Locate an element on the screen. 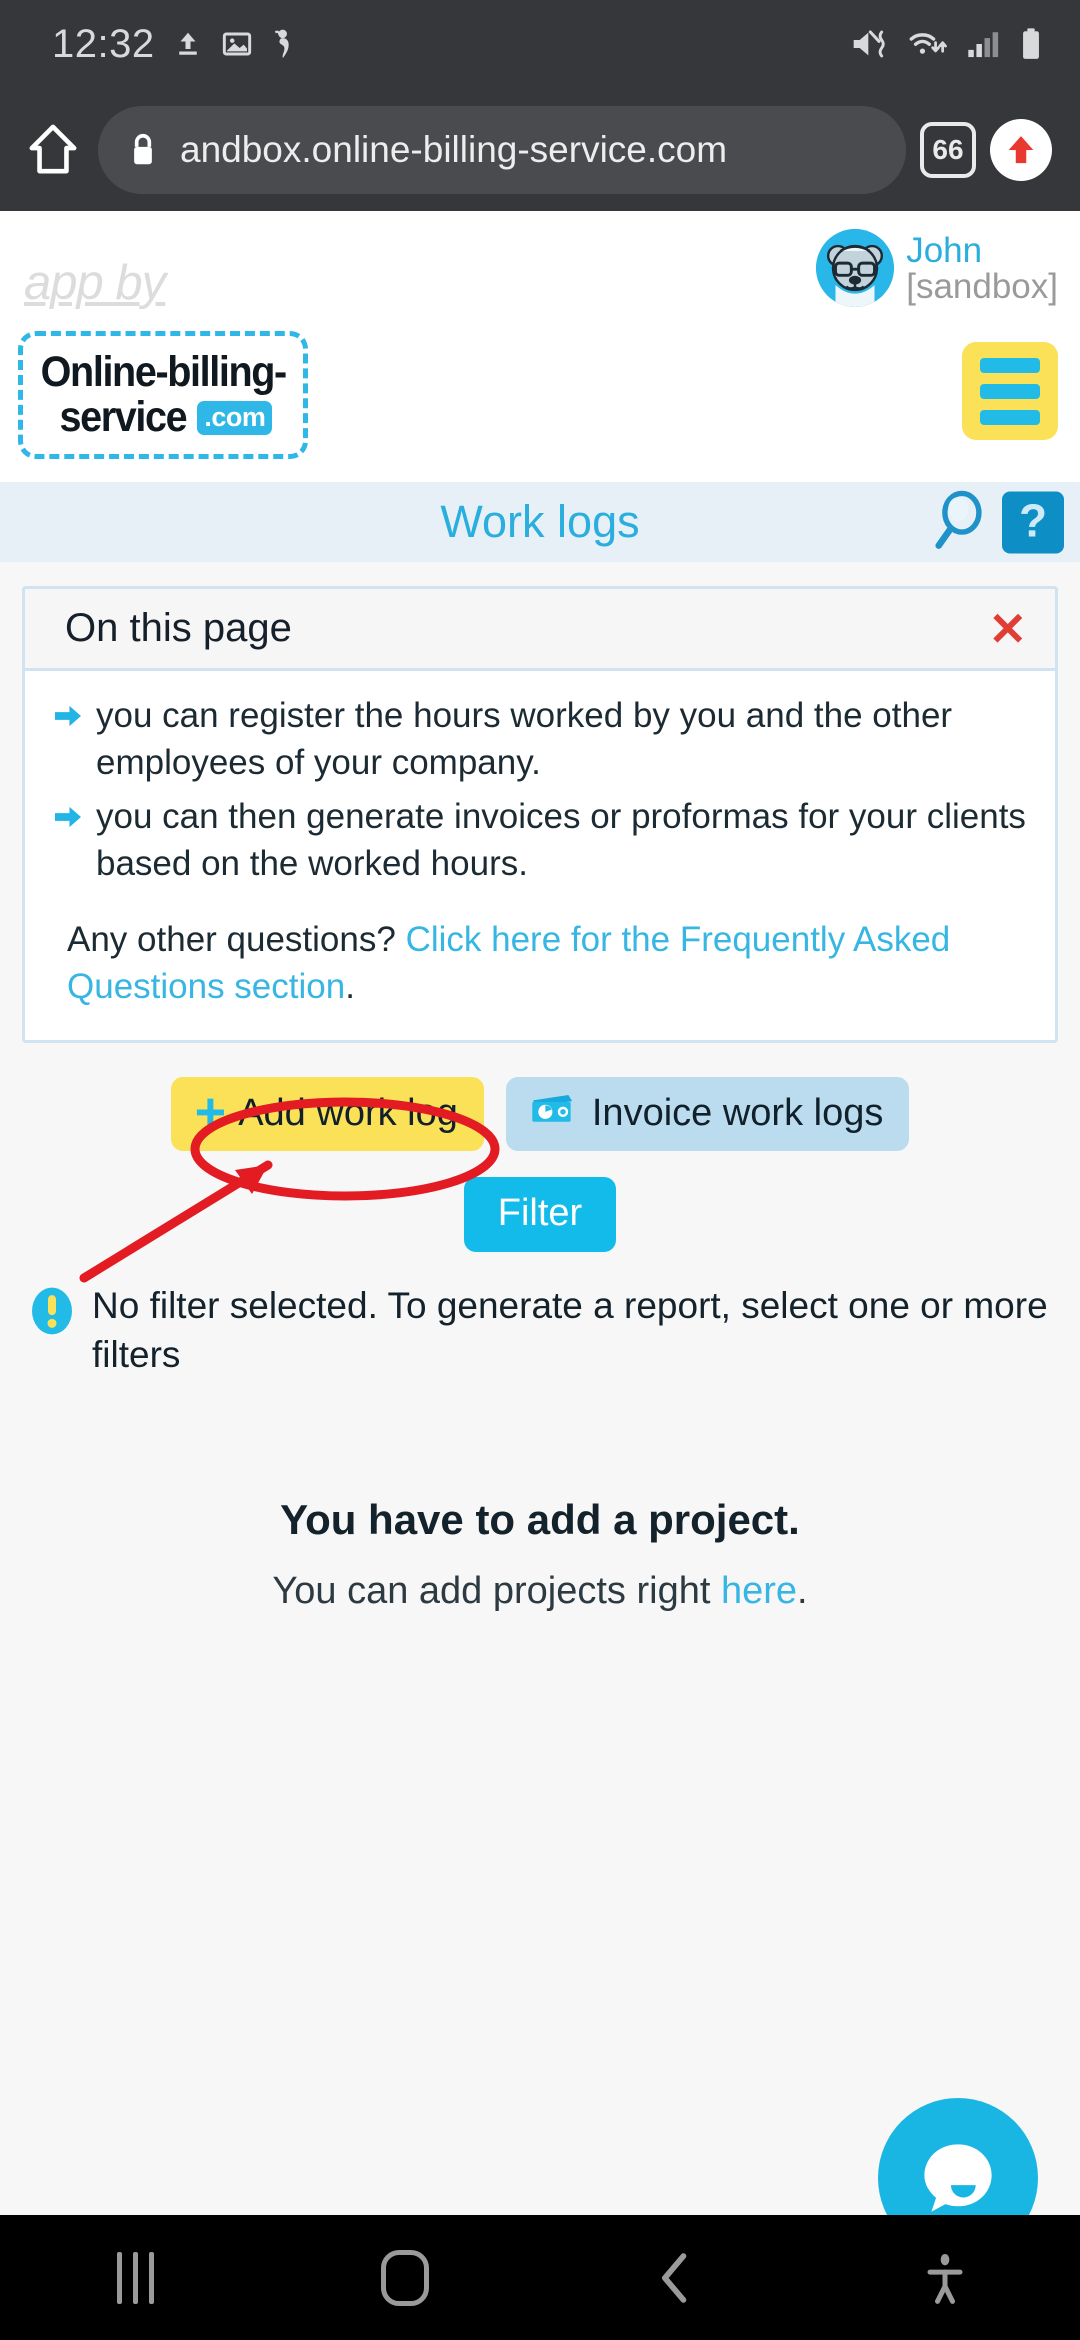 The height and width of the screenshot is (2340, 1080). image-icon is located at coordinates (236, 44).